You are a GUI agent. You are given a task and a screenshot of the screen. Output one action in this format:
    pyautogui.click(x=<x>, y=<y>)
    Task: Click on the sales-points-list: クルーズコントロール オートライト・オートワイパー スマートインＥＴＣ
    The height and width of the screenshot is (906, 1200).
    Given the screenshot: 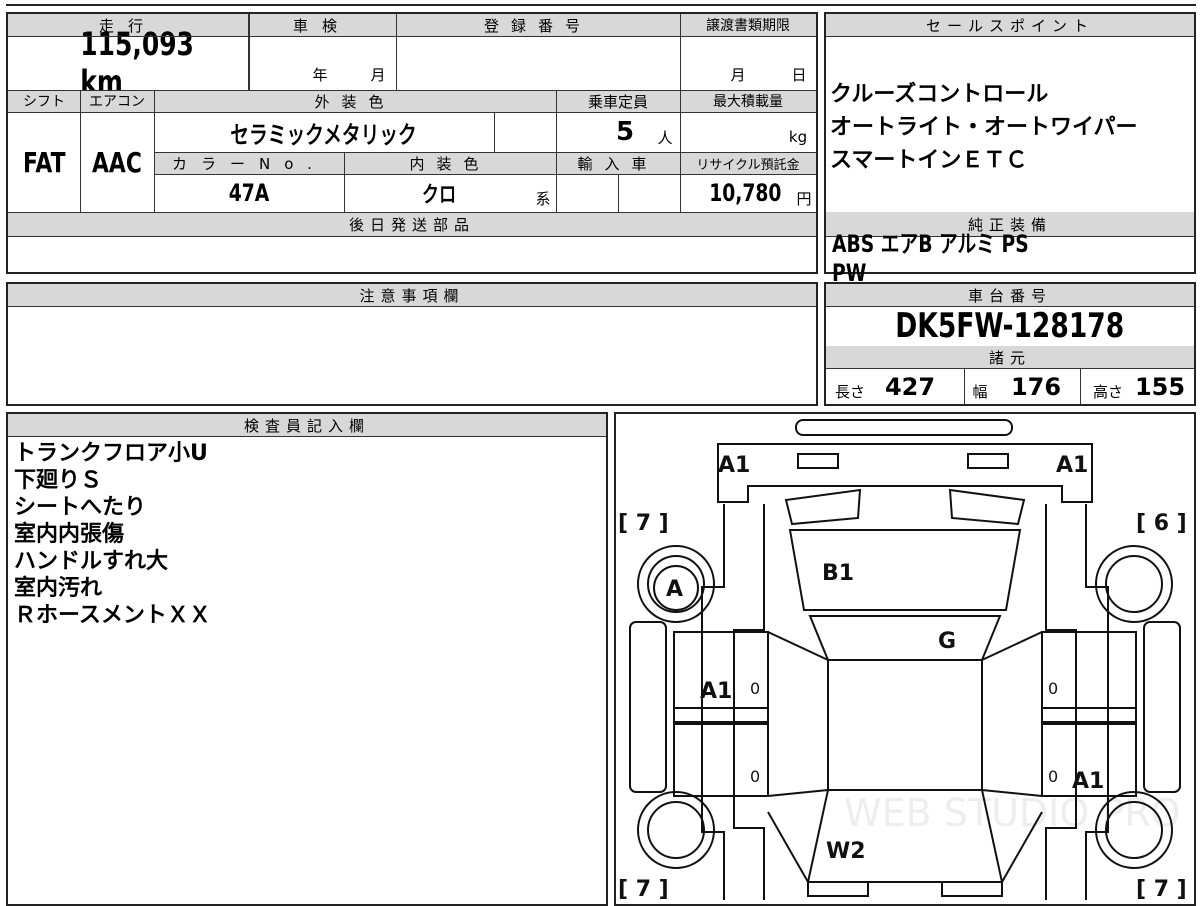 What is the action you would take?
    pyautogui.click(x=1010, y=127)
    